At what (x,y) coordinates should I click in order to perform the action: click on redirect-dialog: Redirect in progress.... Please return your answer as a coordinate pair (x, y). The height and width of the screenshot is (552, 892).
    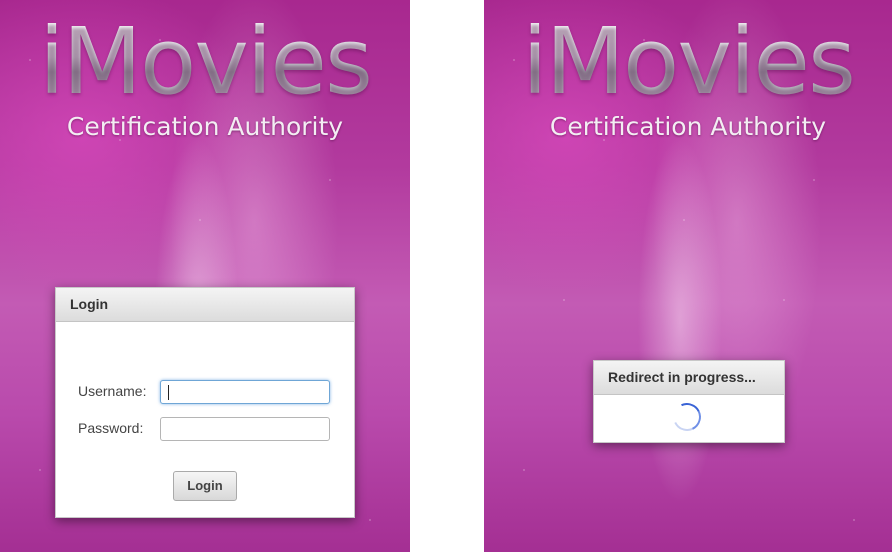
    Looking at the image, I should click on (689, 401).